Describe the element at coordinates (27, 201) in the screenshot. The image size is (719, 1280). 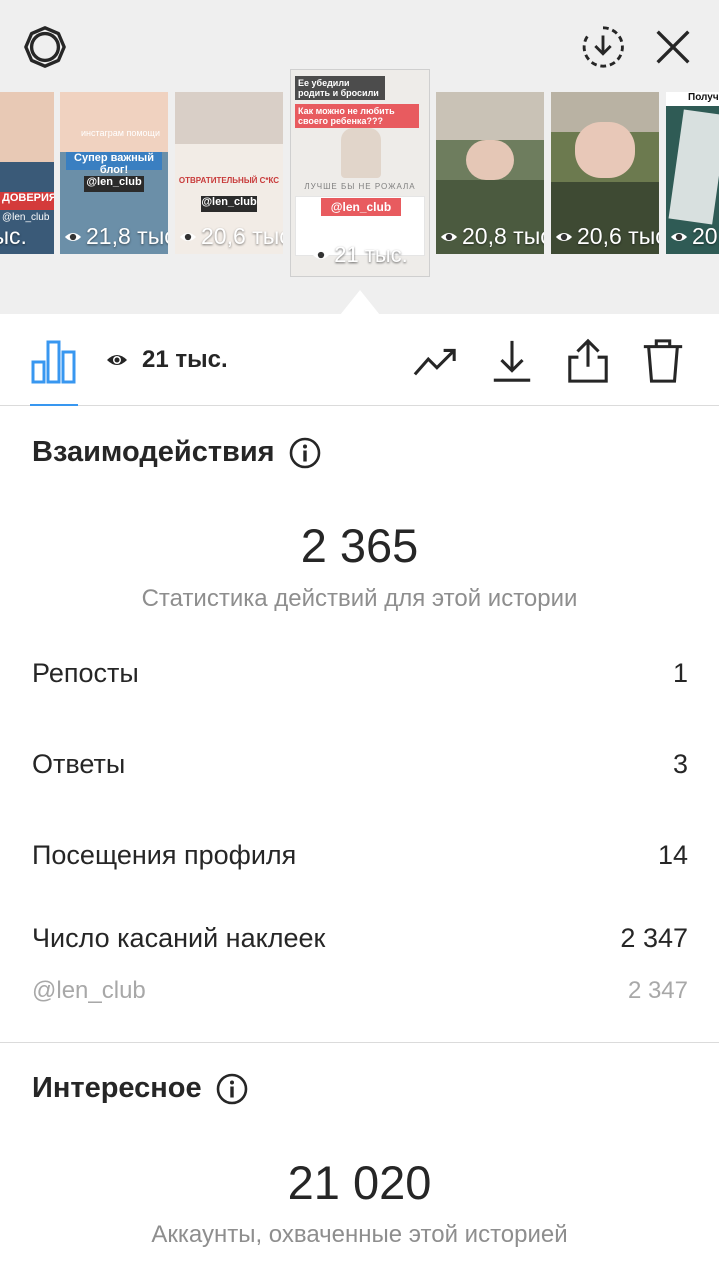
I see `story-caption: ДОВЕРИЯ!` at that location.